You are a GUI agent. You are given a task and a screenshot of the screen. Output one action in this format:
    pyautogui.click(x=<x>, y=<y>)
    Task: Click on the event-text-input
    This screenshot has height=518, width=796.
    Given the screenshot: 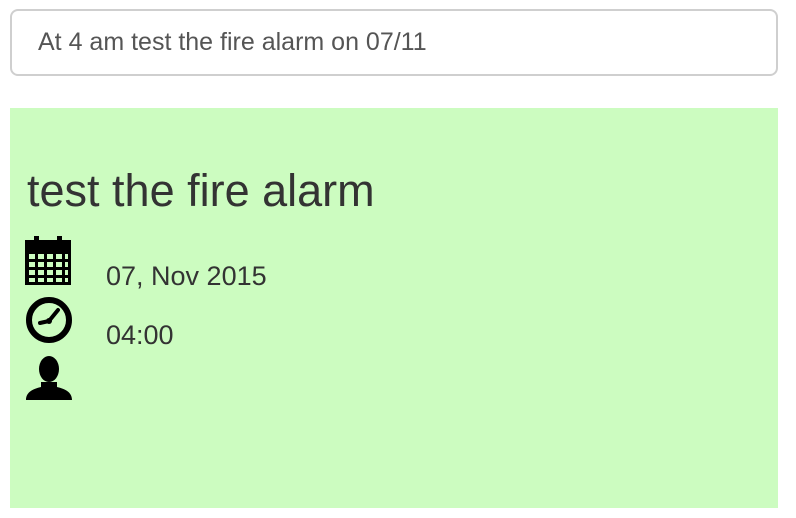 What is the action you would take?
    pyautogui.click(x=394, y=42)
    